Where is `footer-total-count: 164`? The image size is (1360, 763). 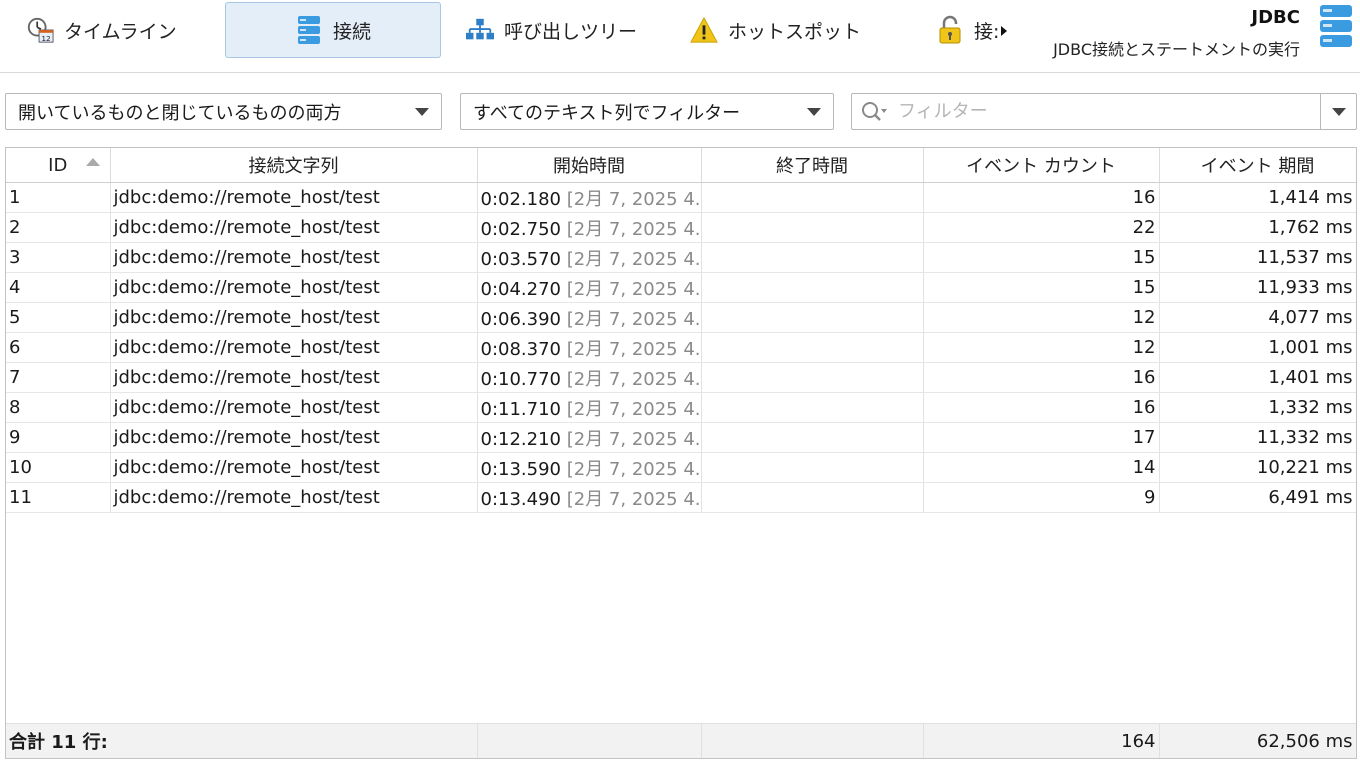 footer-total-count: 164 is located at coordinates (1041, 741).